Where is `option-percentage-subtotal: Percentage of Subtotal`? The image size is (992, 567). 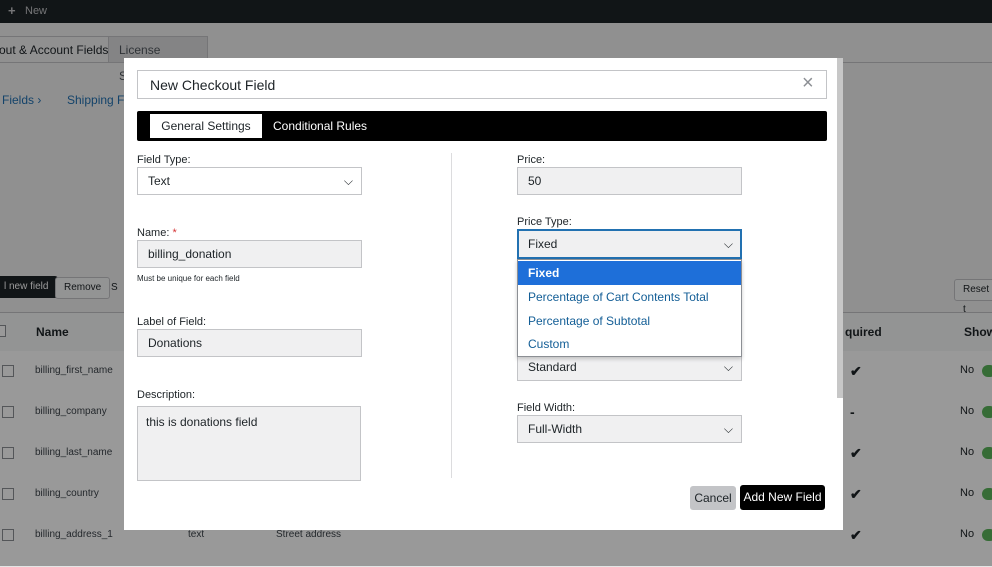
option-percentage-subtotal: Percentage of Subtotal is located at coordinates (629, 321).